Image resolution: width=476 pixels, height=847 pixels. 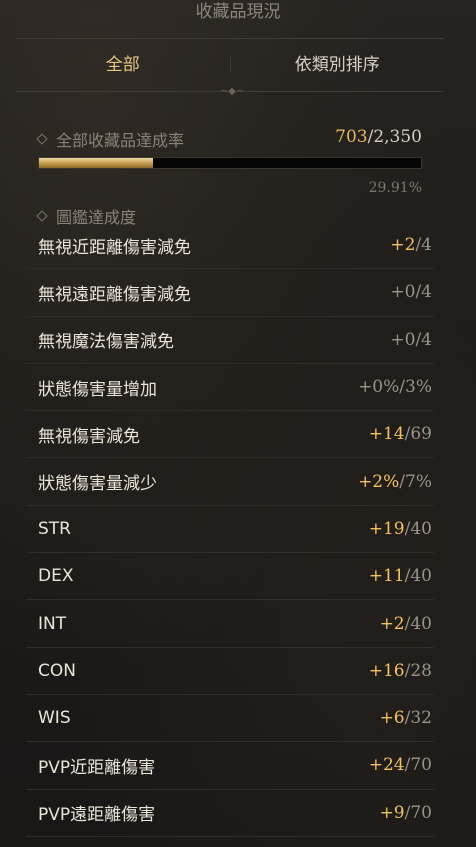 I want to click on stat-bonus: +11, so click(x=386, y=576).